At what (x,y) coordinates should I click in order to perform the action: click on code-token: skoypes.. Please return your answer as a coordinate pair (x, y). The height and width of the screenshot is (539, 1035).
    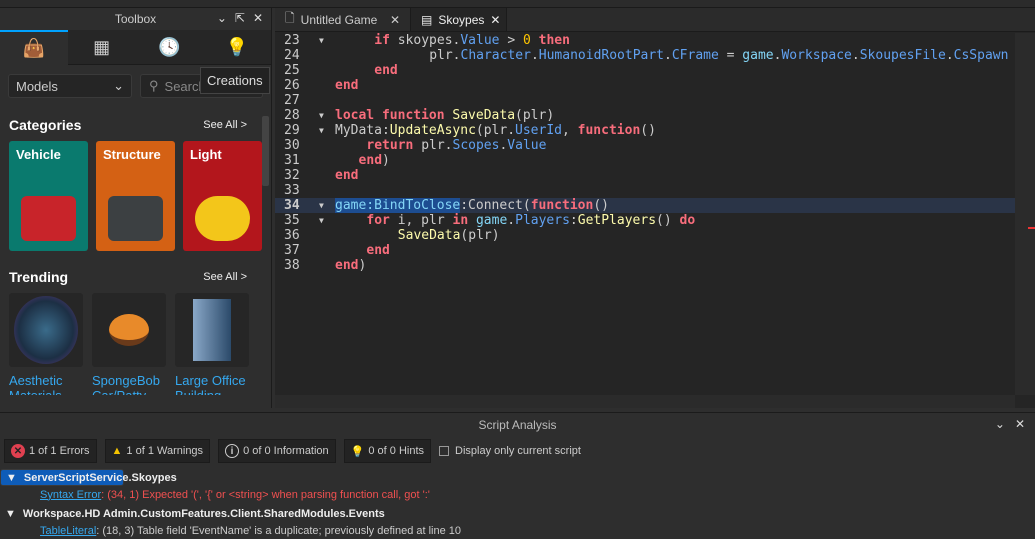
    Looking at the image, I should click on (429, 40).